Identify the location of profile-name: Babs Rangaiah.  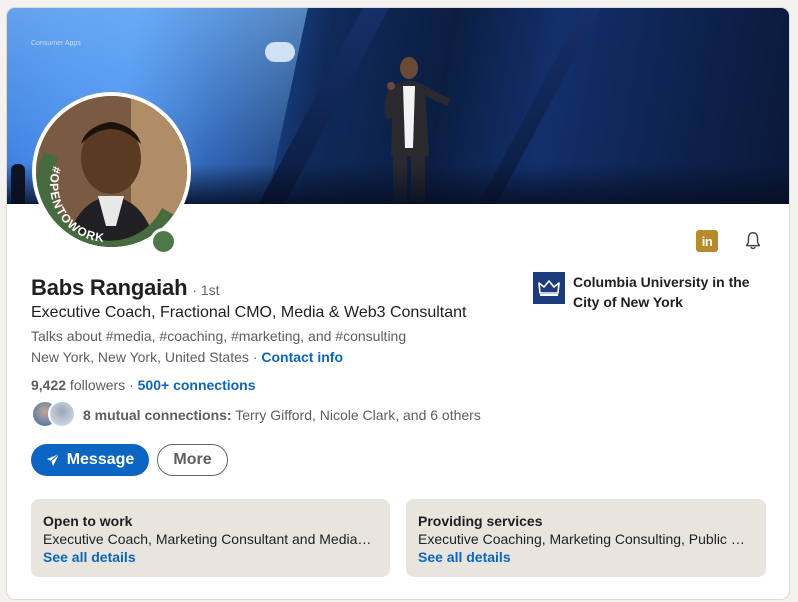
(109, 287).